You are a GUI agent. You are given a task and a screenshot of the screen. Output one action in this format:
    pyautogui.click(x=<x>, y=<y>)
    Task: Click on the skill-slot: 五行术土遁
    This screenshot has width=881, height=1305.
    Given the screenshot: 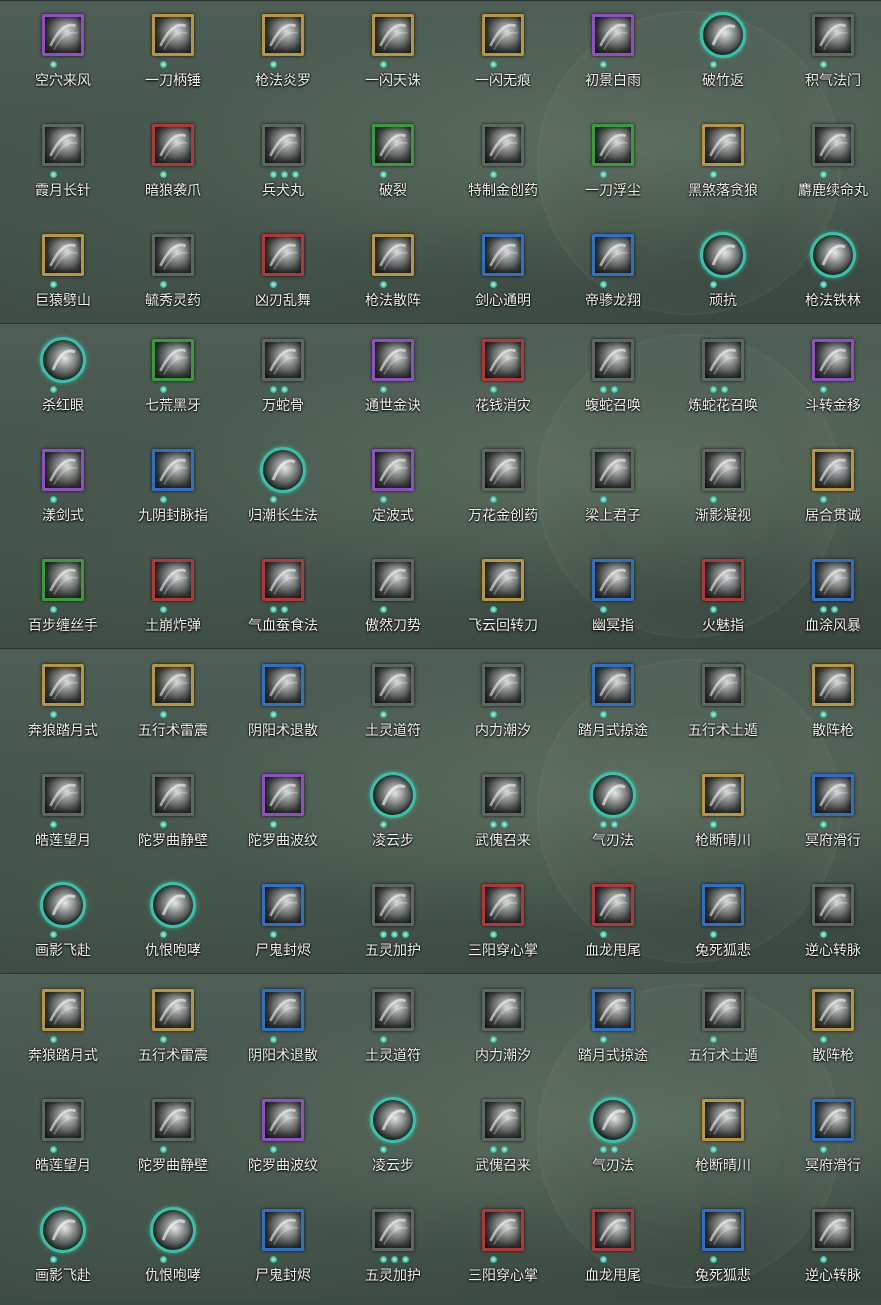 What is the action you would take?
    pyautogui.click(x=723, y=1030)
    